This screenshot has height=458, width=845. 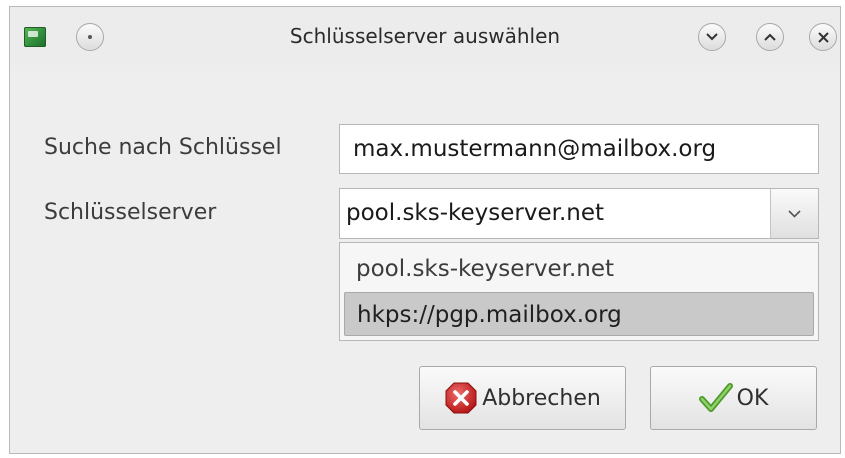 I want to click on ok-label: OK, so click(x=752, y=398).